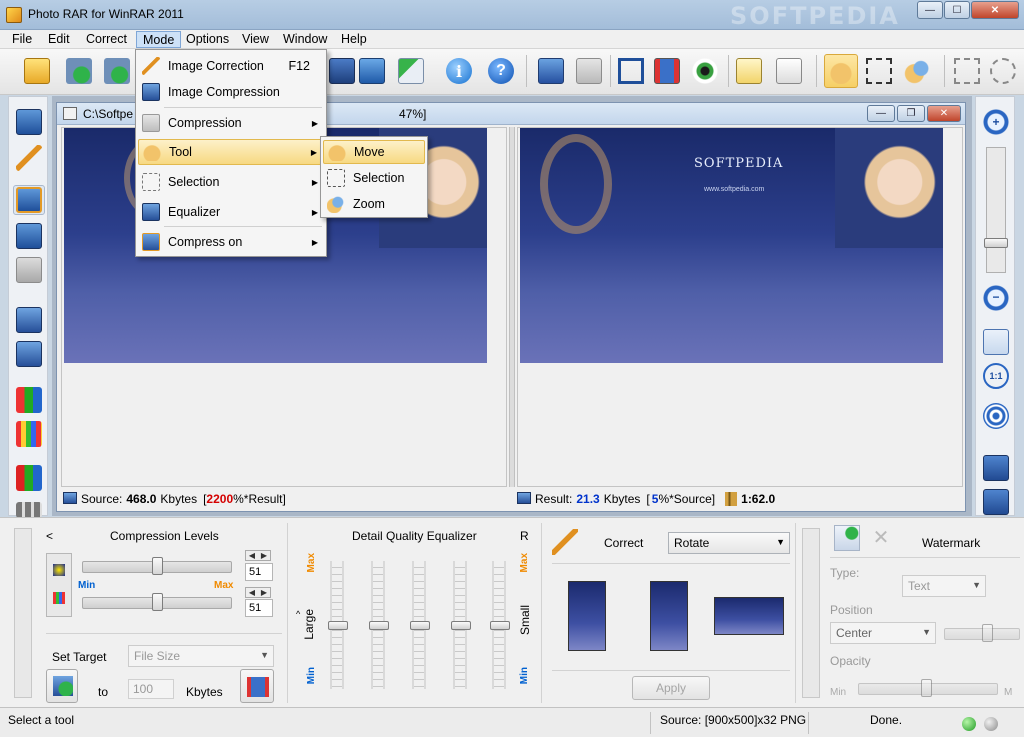  I want to click on batch-images-button, so click(29, 354).